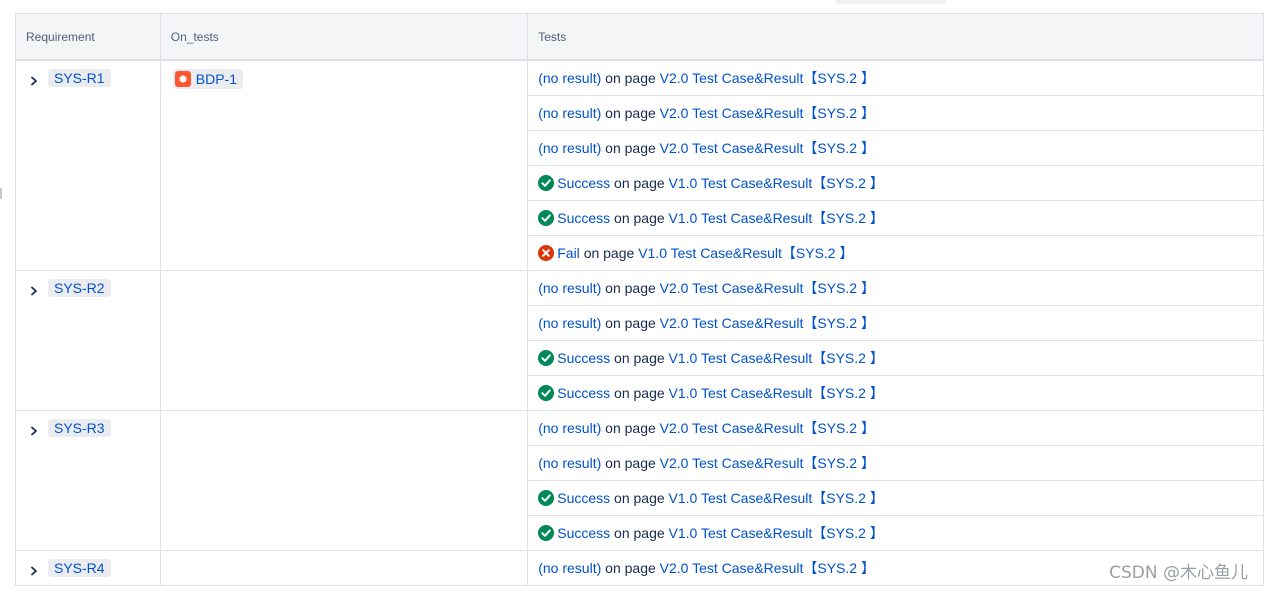 Image resolution: width=1264 pixels, height=591 pixels. I want to click on watermark: CSDN @木心鱼儿, so click(1178, 573).